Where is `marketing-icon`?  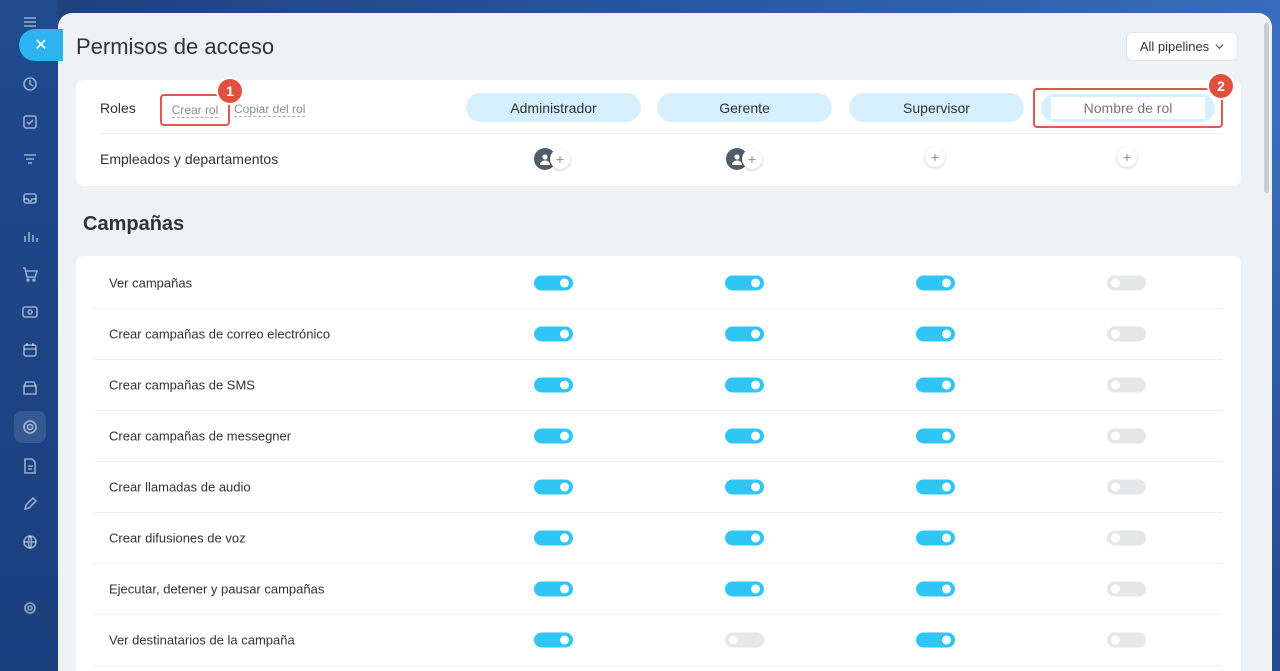 marketing-icon is located at coordinates (30, 427).